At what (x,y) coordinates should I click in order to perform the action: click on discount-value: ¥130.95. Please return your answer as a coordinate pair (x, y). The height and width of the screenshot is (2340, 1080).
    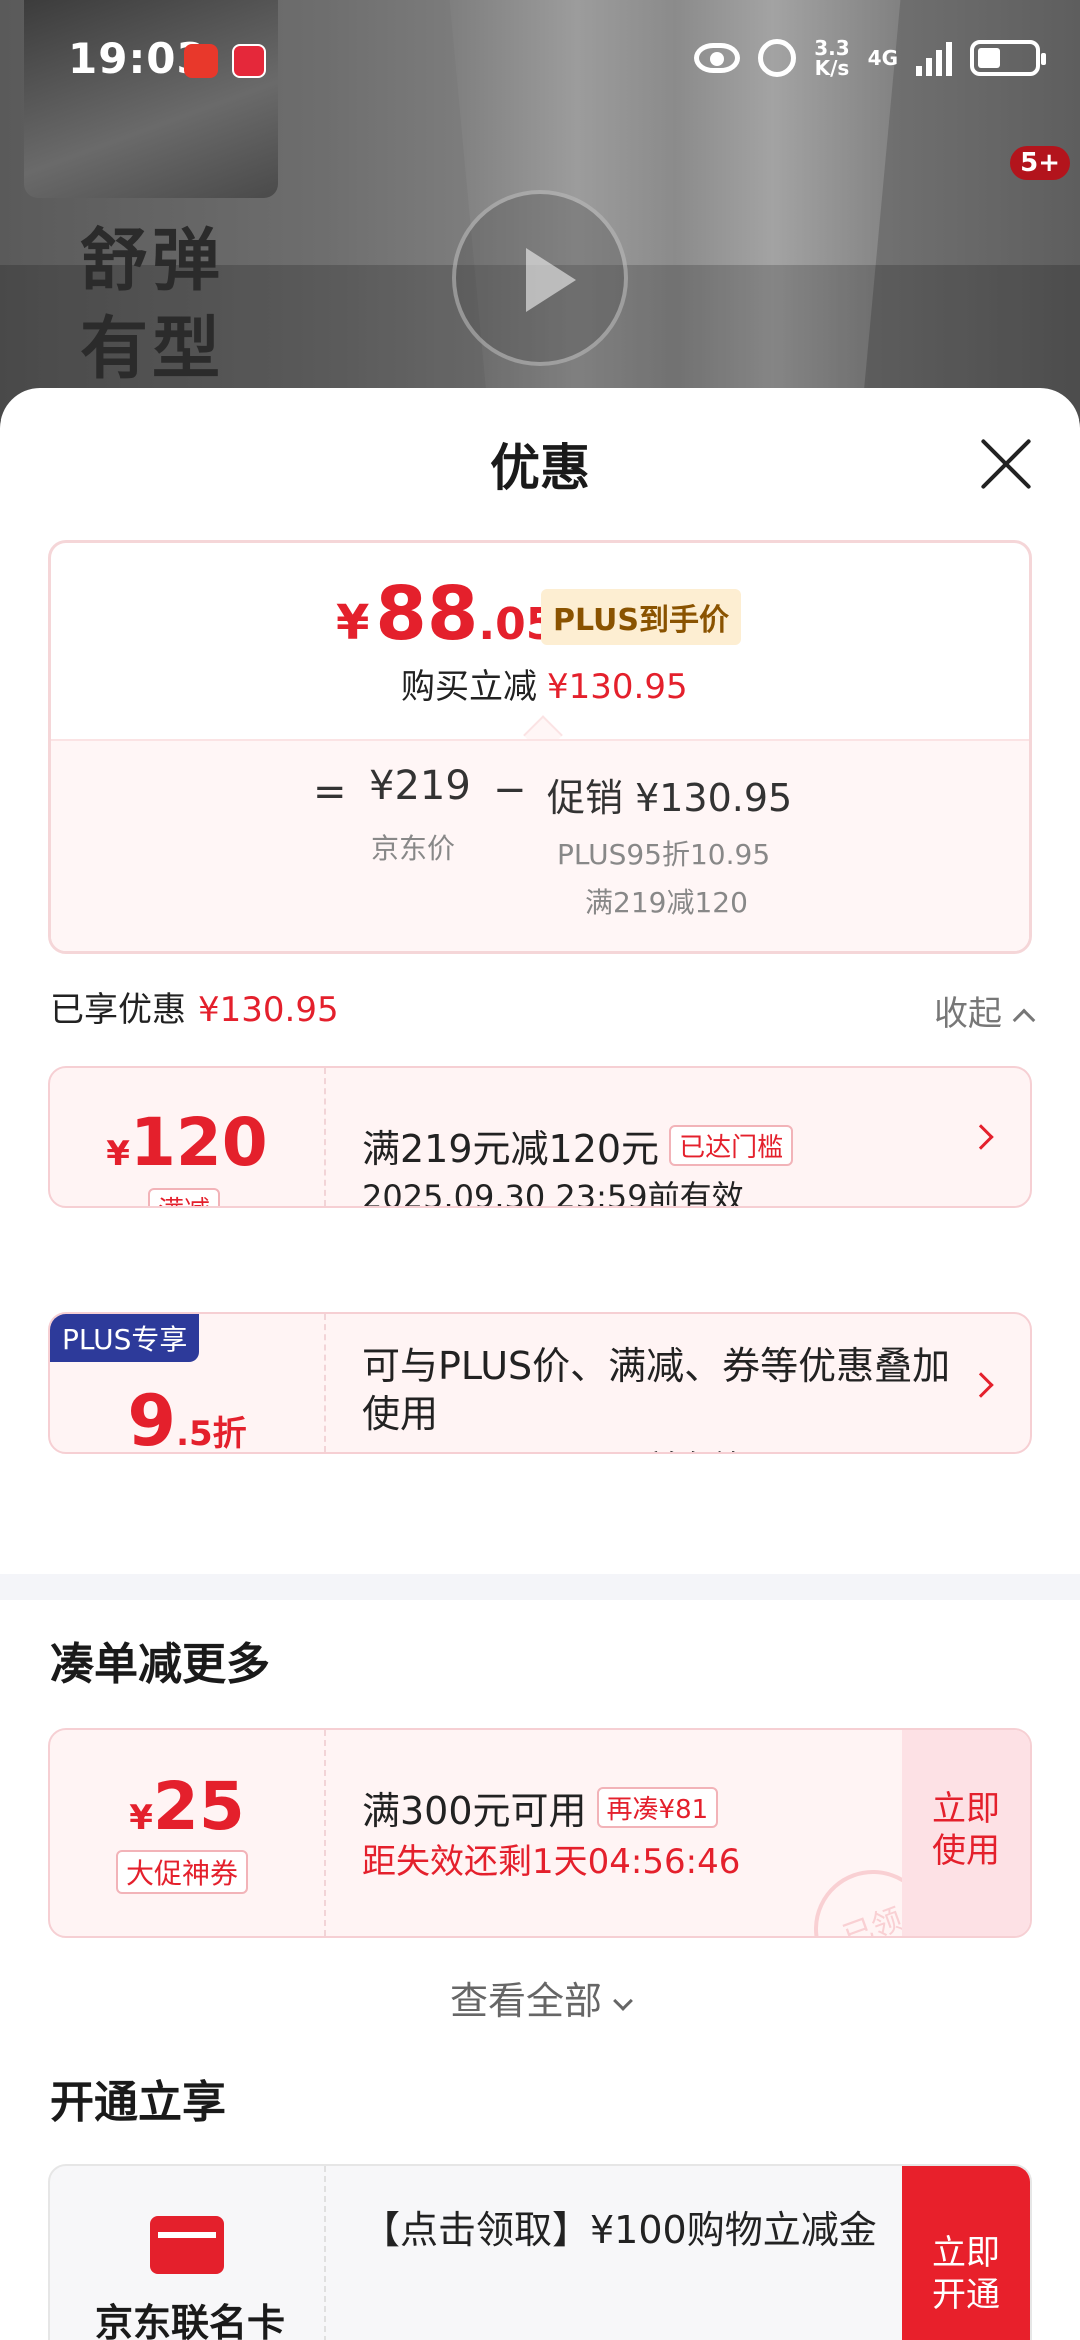
    Looking at the image, I should click on (617, 687).